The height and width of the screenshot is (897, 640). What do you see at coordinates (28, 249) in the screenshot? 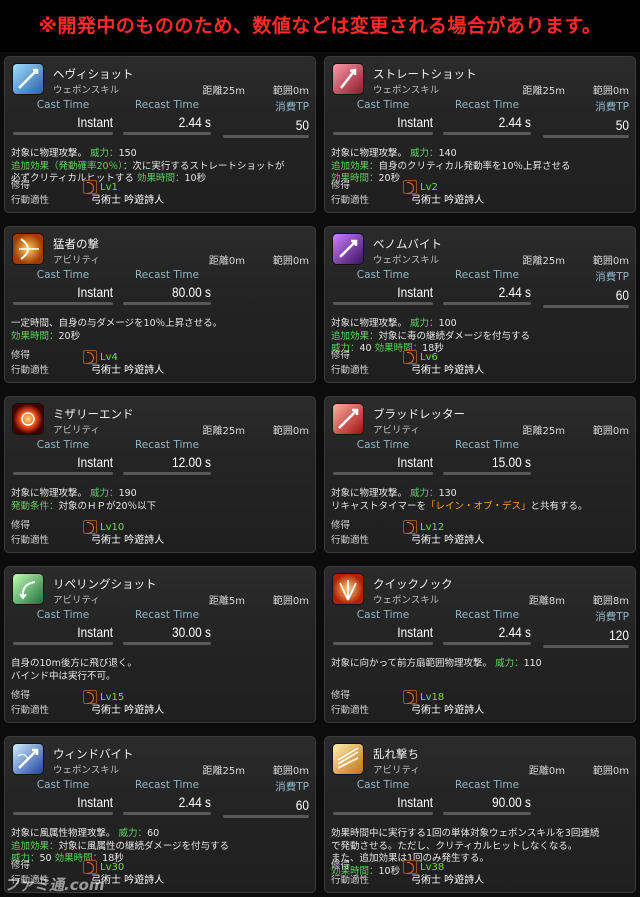
I see `bow-draw-icon` at bounding box center [28, 249].